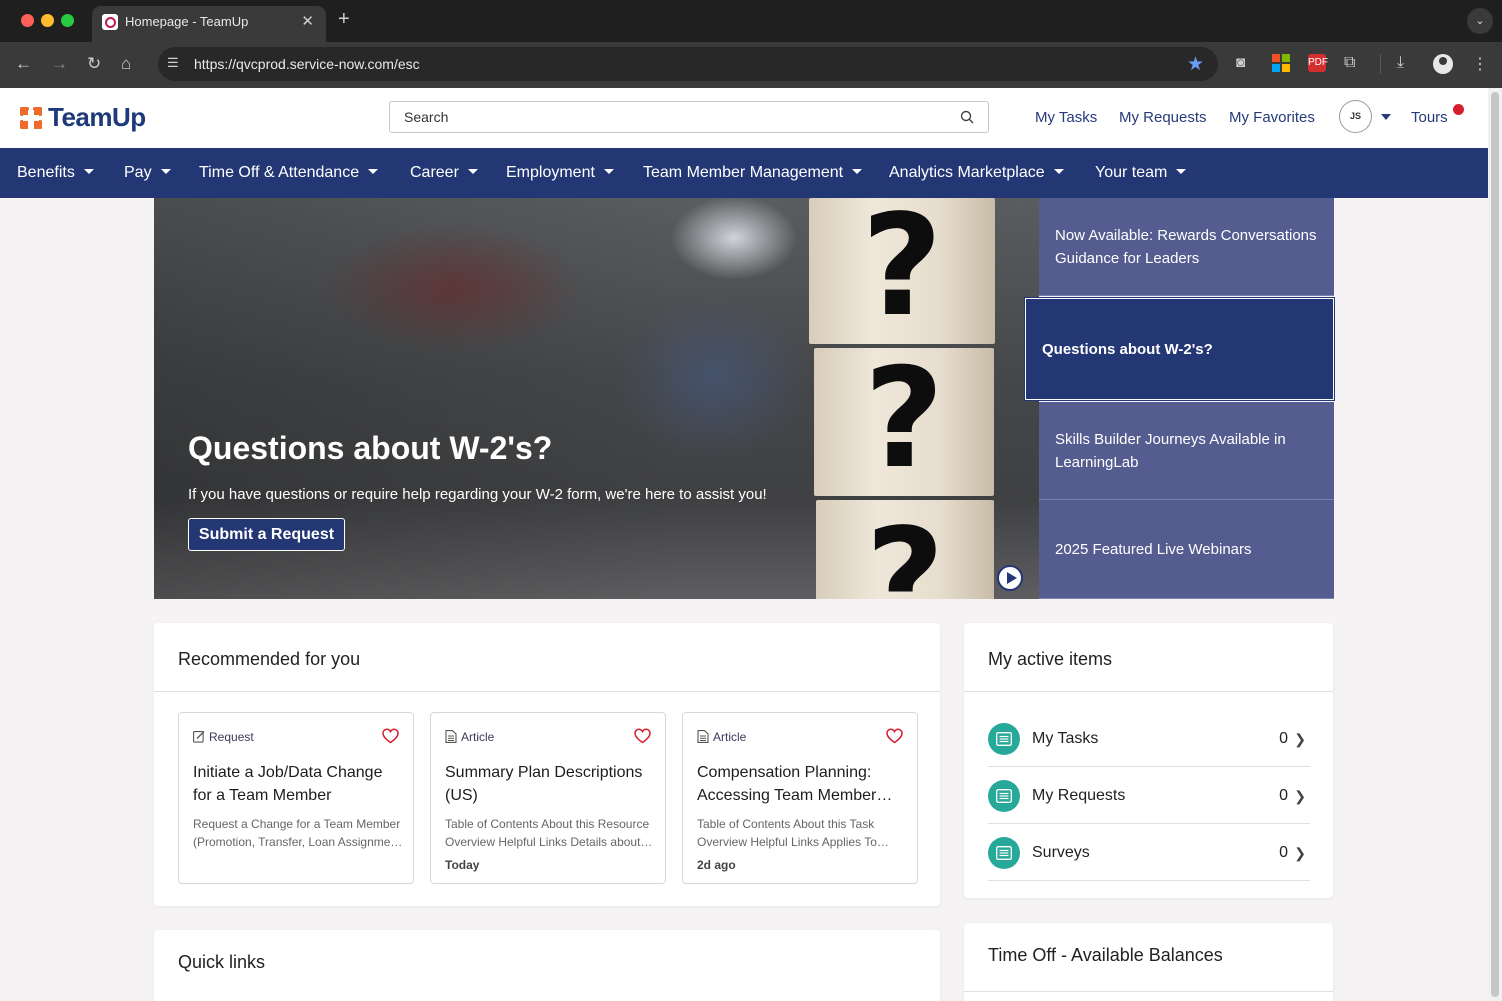 The width and height of the screenshot is (1502, 1001). I want to click on pdf-extension-icon: PDF, so click(1318, 63).